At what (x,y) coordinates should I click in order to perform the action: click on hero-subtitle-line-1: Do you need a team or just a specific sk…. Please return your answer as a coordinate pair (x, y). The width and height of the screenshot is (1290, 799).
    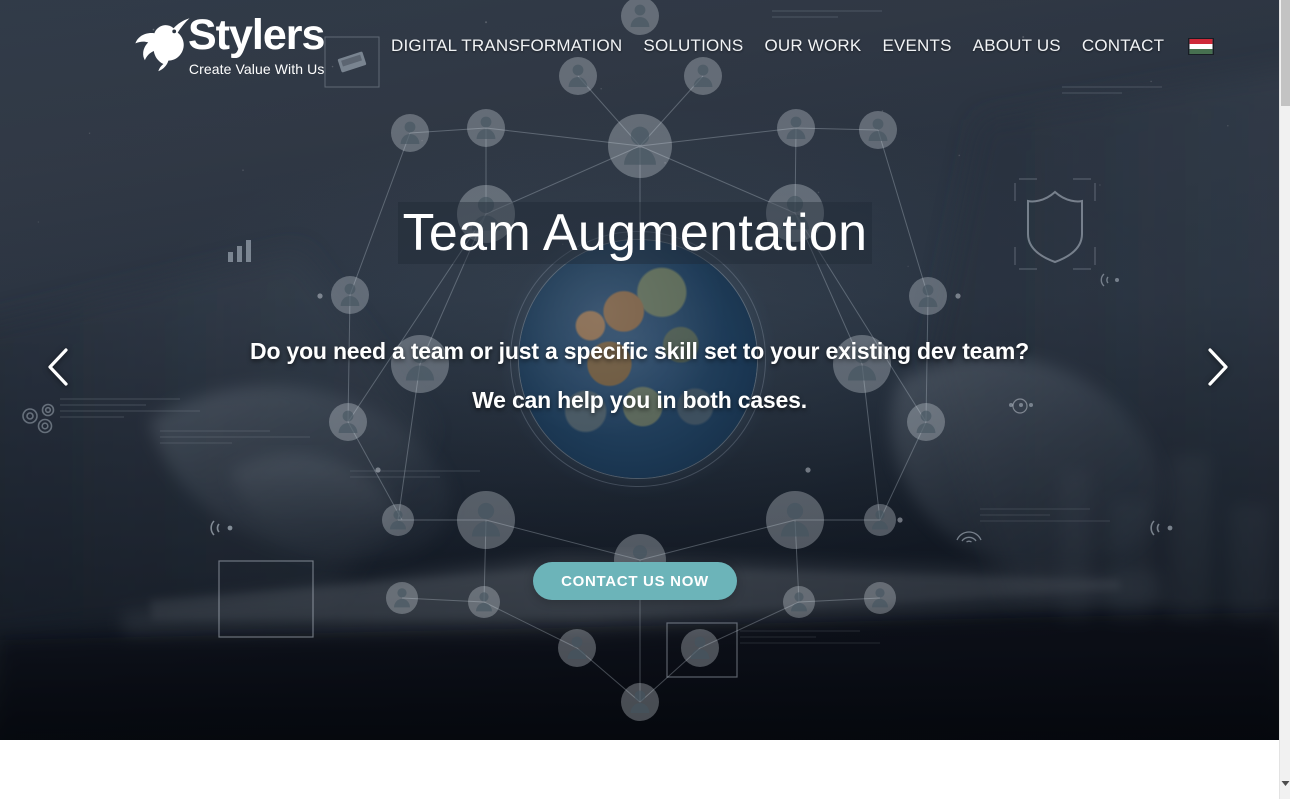
    Looking at the image, I should click on (639, 351).